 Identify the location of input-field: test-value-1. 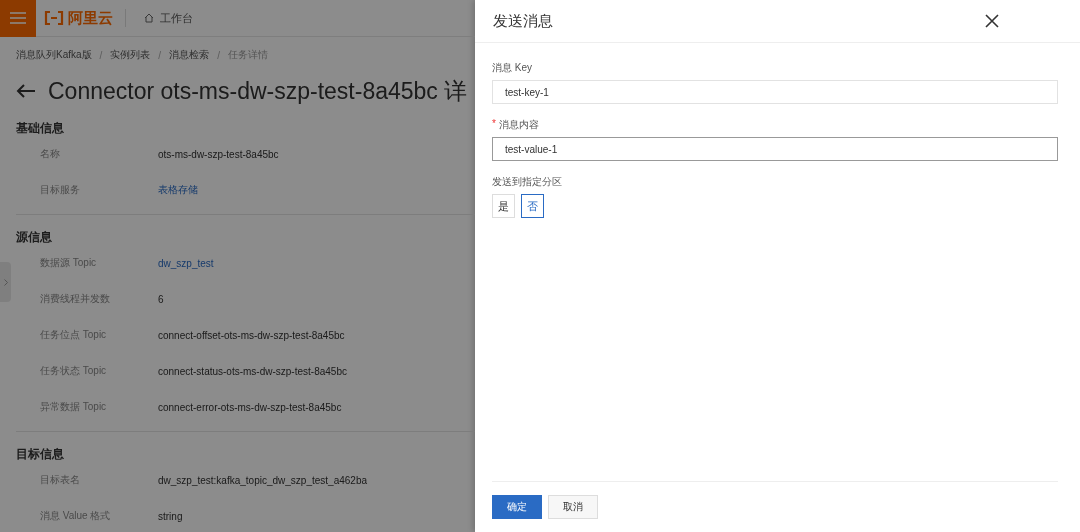
(775, 149).